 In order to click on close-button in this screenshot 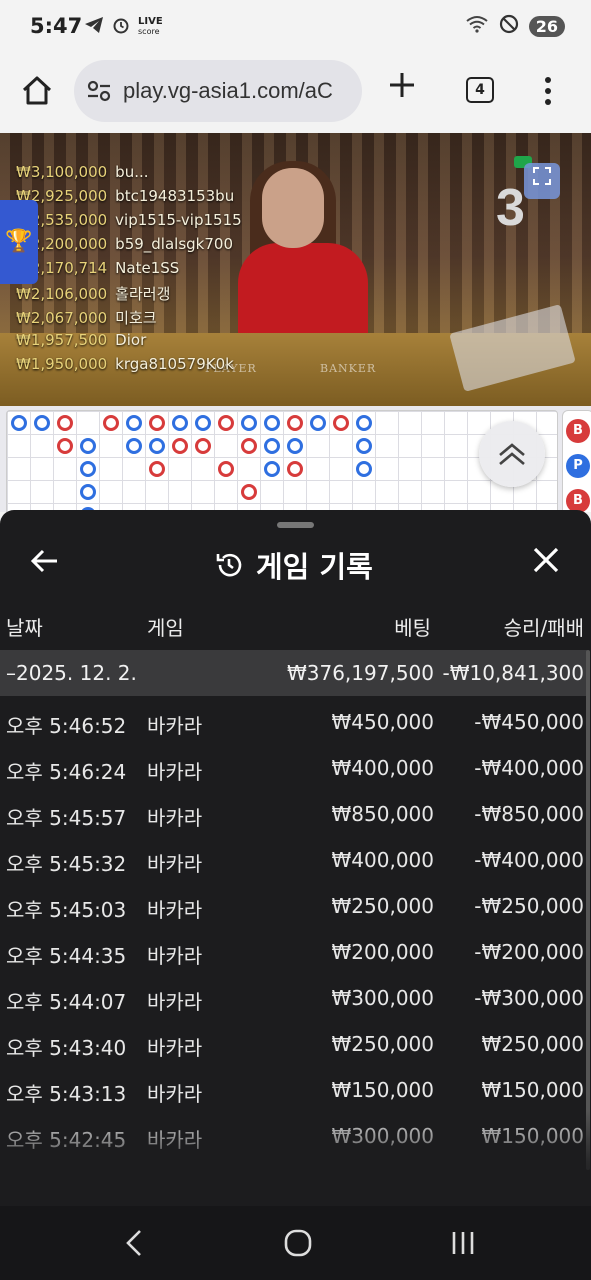, I will do `click(546, 560)`.